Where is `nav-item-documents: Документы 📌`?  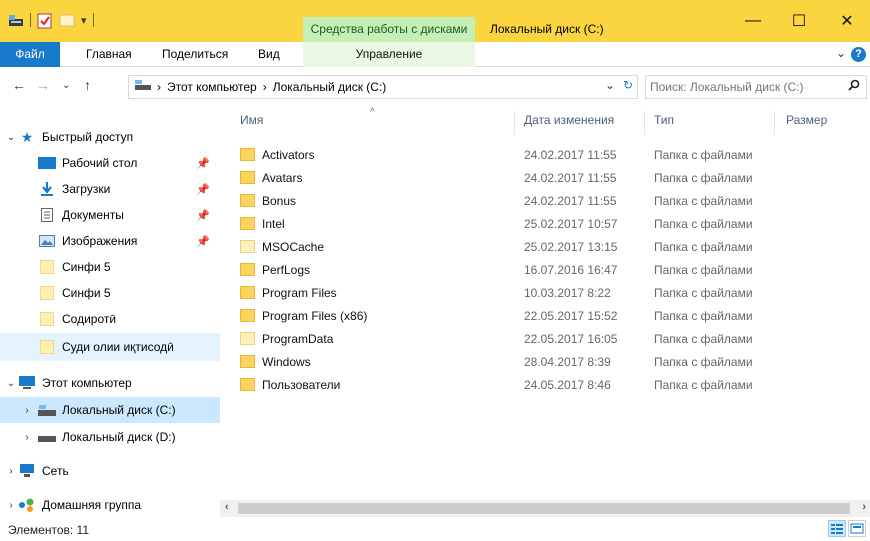 nav-item-documents: Документы 📌 is located at coordinates (110, 215).